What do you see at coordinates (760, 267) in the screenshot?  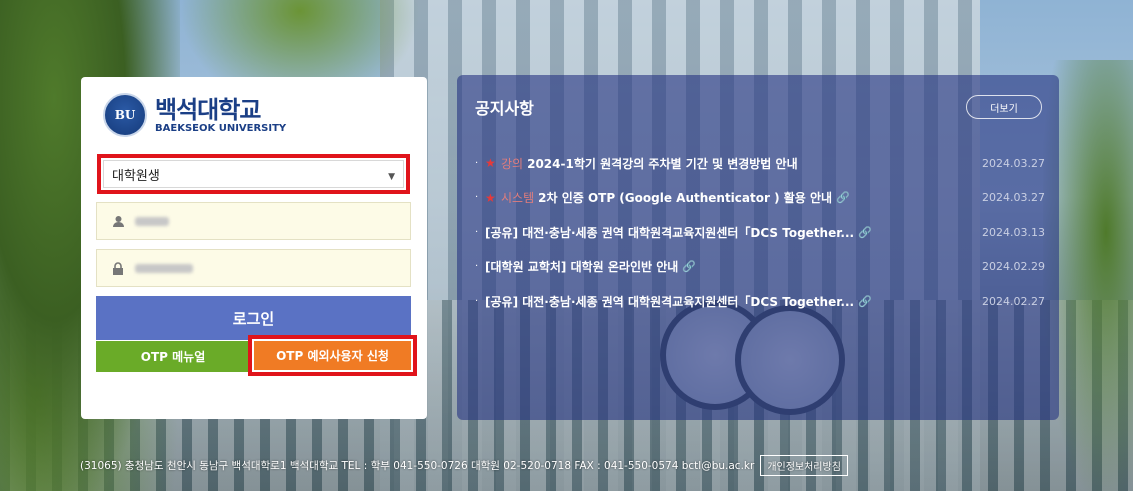 I see `notice-item: · [대학원 교학처] 대학원 온라인반 안내 🔗 2024.02.29` at bounding box center [760, 267].